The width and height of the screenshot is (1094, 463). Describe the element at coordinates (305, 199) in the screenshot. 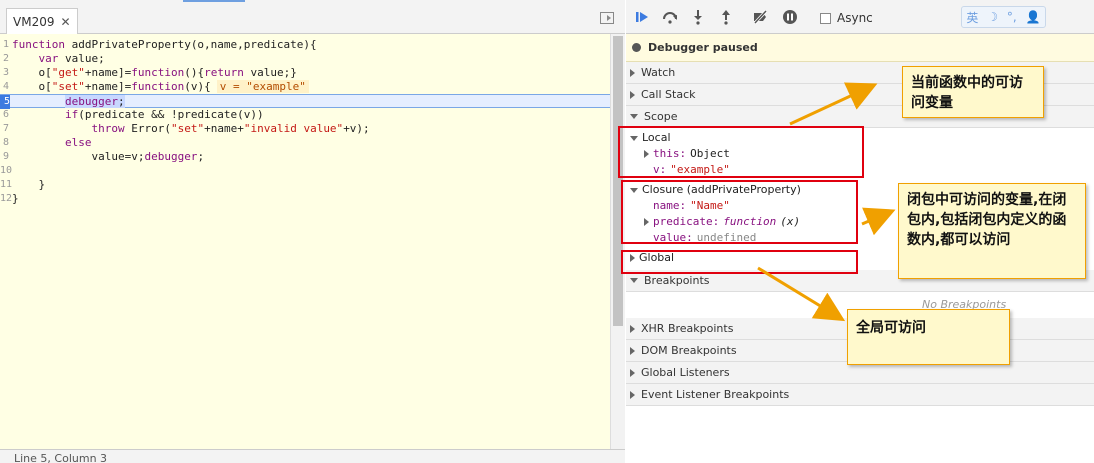

I see `code-line: 12}` at that location.